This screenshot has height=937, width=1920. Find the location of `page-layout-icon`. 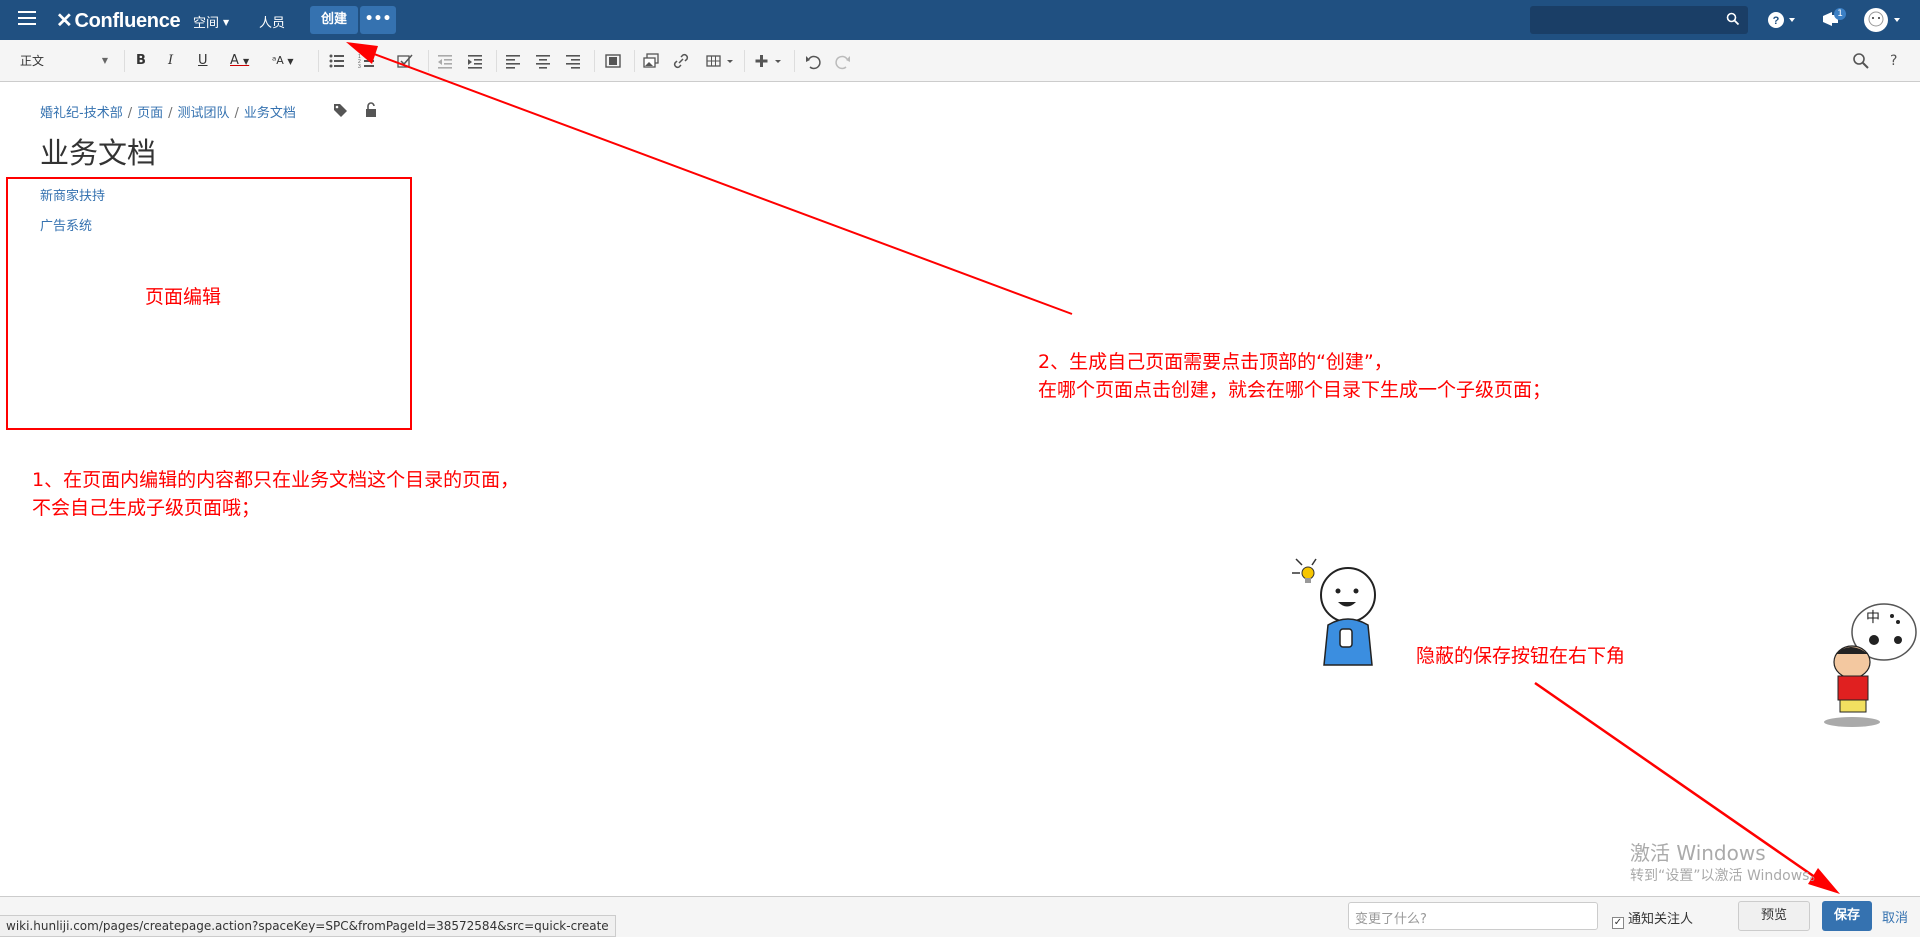

page-layout-icon is located at coordinates (613, 61).